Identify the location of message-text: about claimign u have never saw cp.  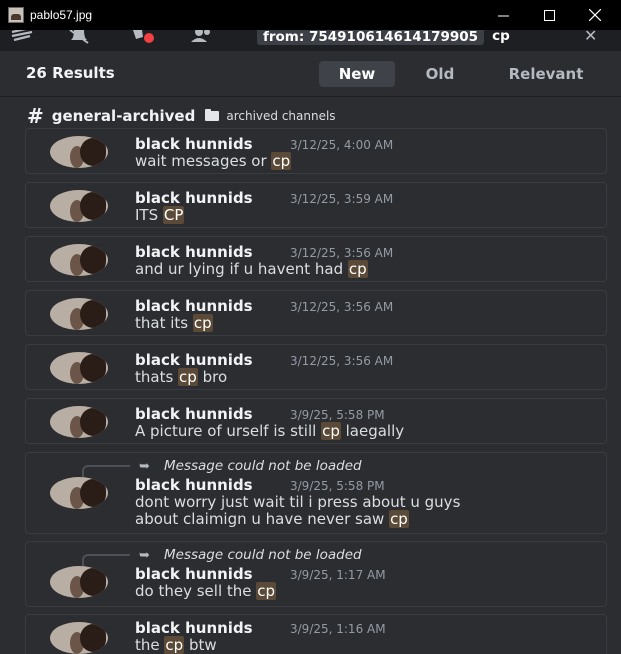
(272, 519).